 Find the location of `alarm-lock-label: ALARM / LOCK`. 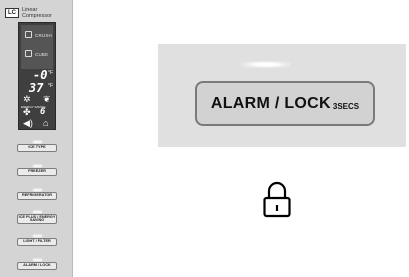

alarm-lock-label: ALARM / LOCK is located at coordinates (270, 103).